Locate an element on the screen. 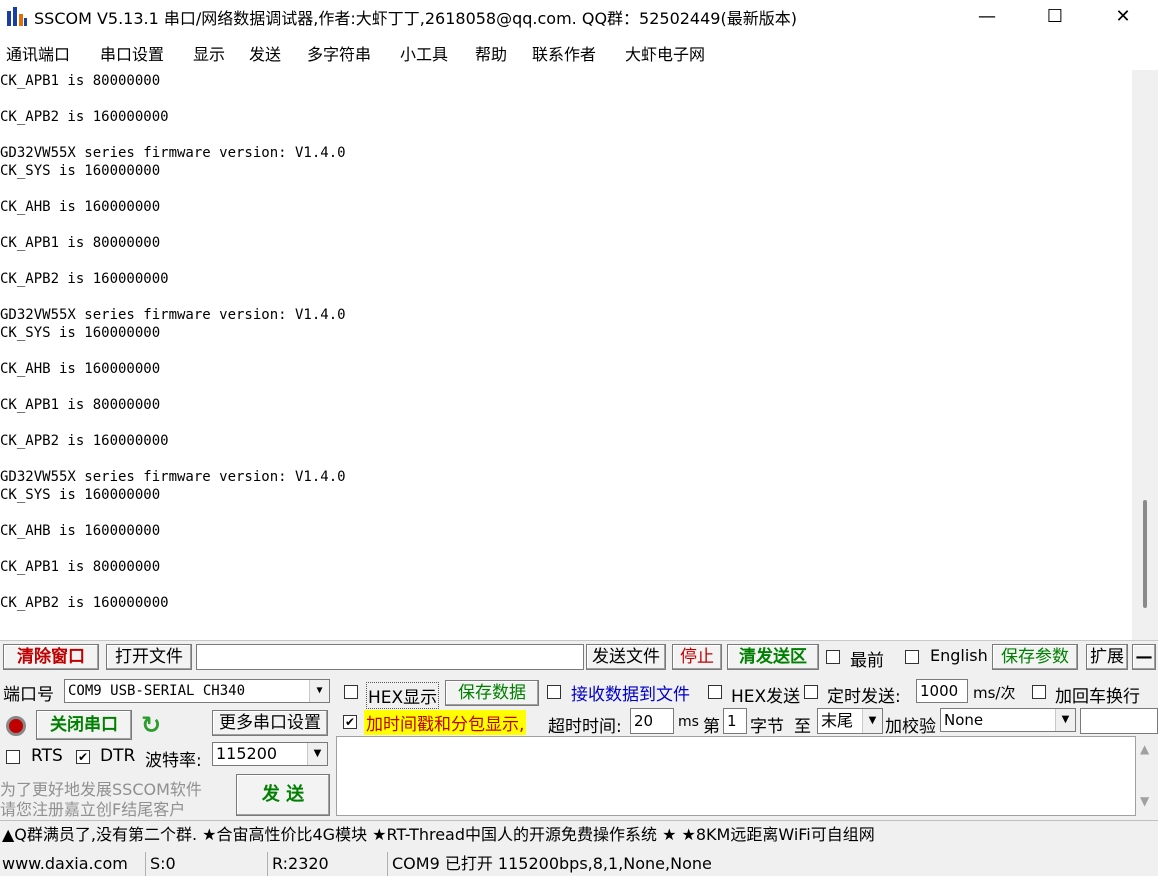 The height and width of the screenshot is (876, 1158). menu-daxia-website: 大虾电子网 is located at coordinates (665, 53).